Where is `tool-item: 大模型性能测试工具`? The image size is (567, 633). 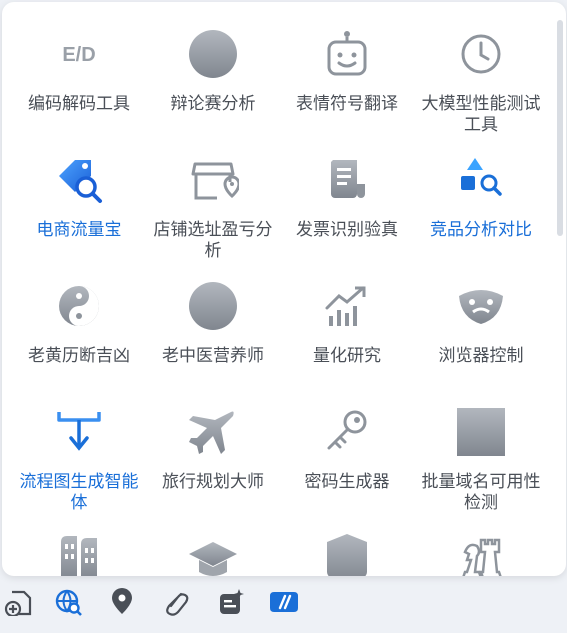
tool-item: 大模型性能测试工具 is located at coordinates (481, 77).